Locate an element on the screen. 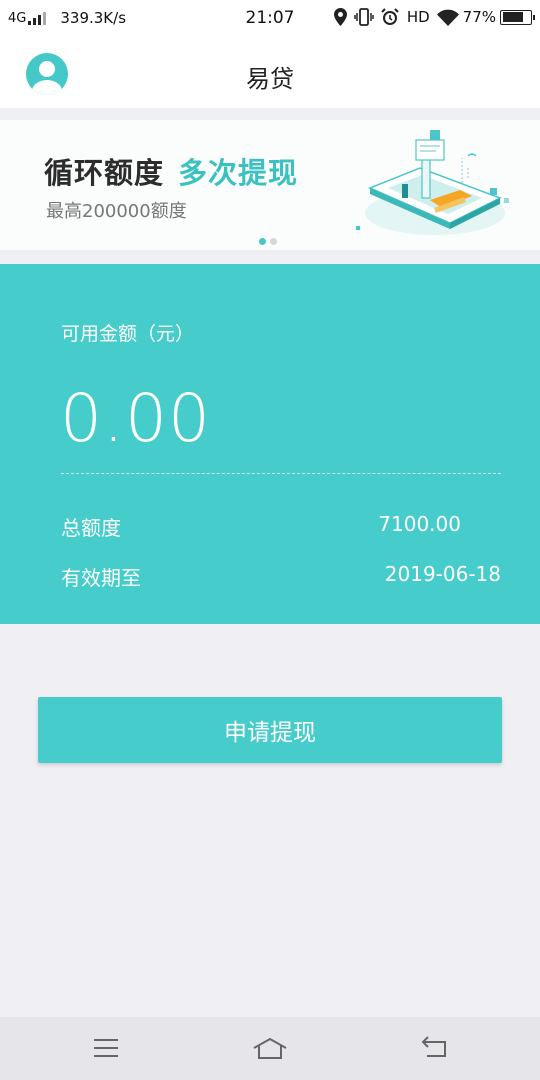 This screenshot has height=1080, width=540. expiry-value: 2019-06-18 is located at coordinates (442, 574).